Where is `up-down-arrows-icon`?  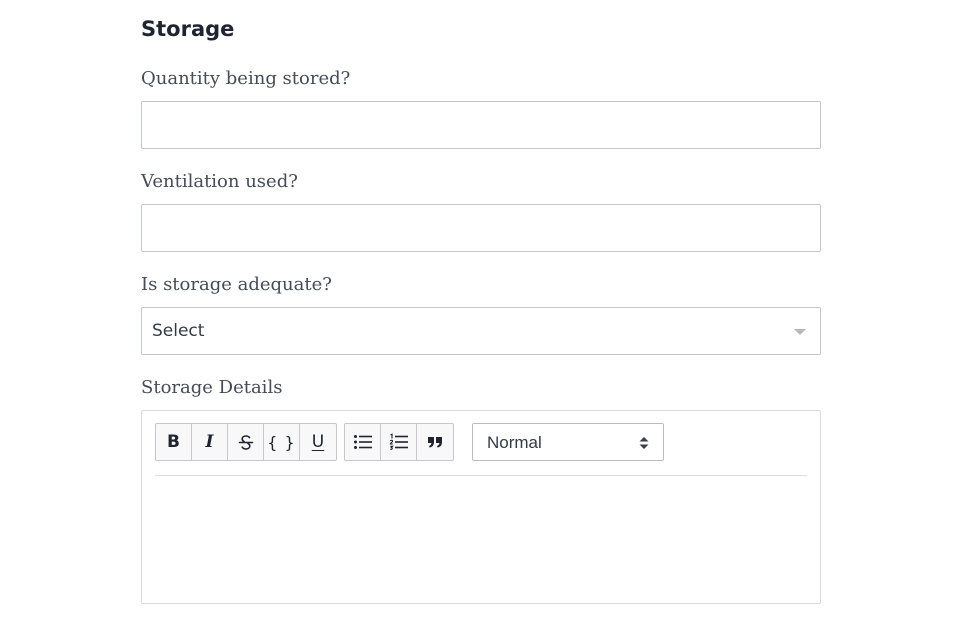
up-down-arrows-icon is located at coordinates (644, 443).